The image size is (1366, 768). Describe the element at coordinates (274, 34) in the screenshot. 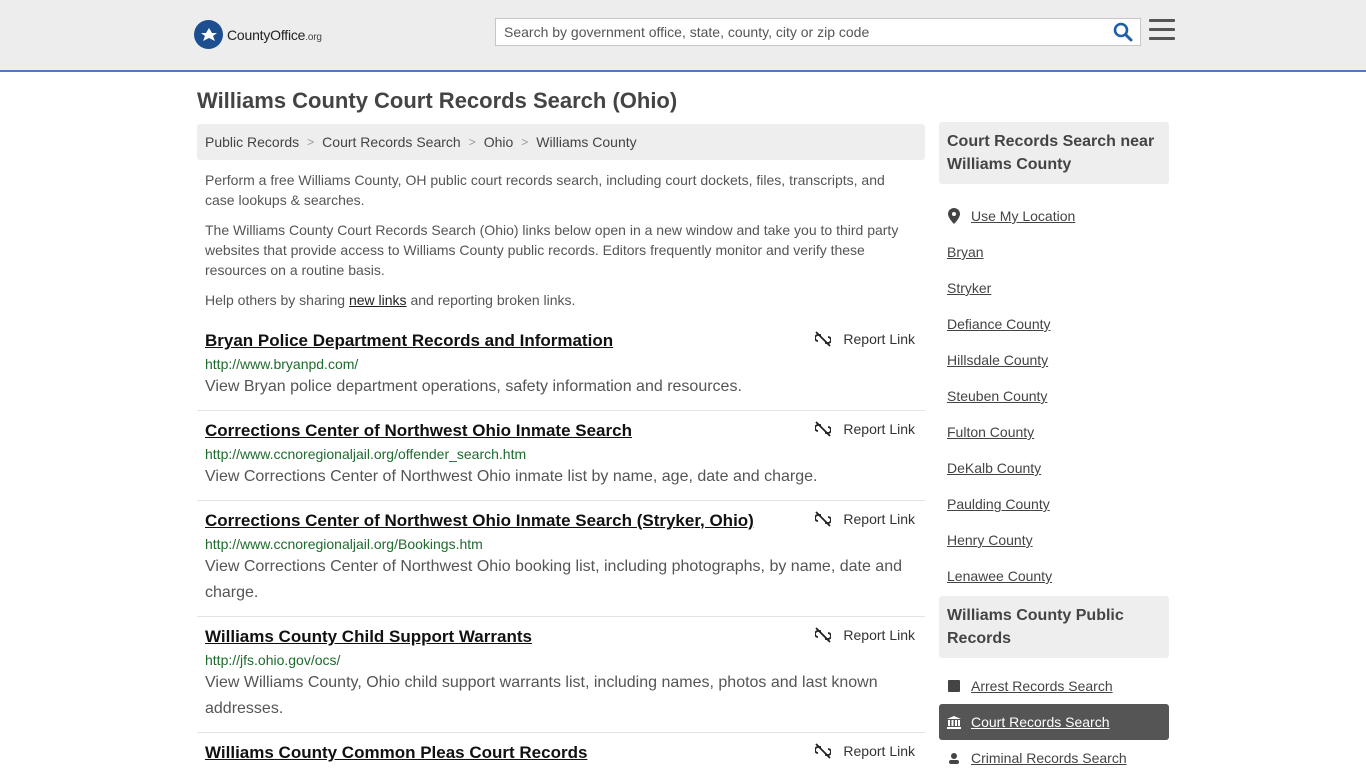

I see `logo-text: CountyOffice.org` at that location.